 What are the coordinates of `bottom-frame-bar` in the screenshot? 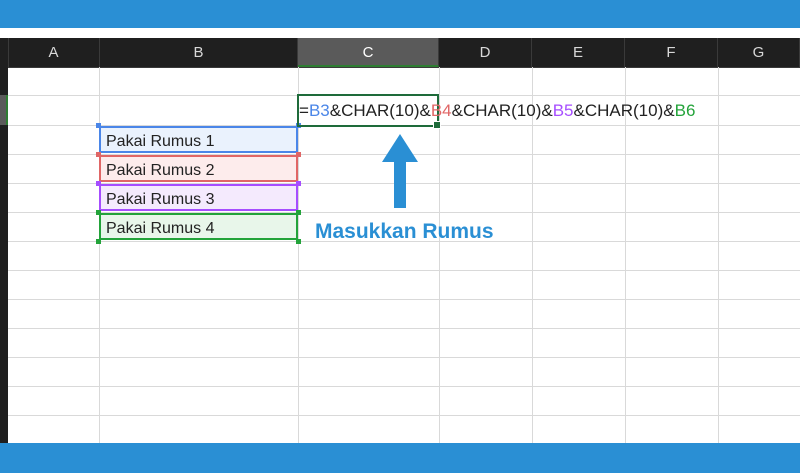 It's located at (400, 458).